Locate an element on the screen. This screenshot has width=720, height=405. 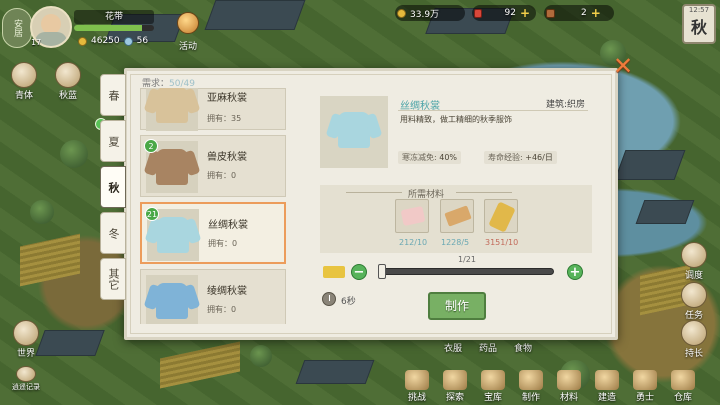
game-time: 12:57 is located at coordinates (699, 10).